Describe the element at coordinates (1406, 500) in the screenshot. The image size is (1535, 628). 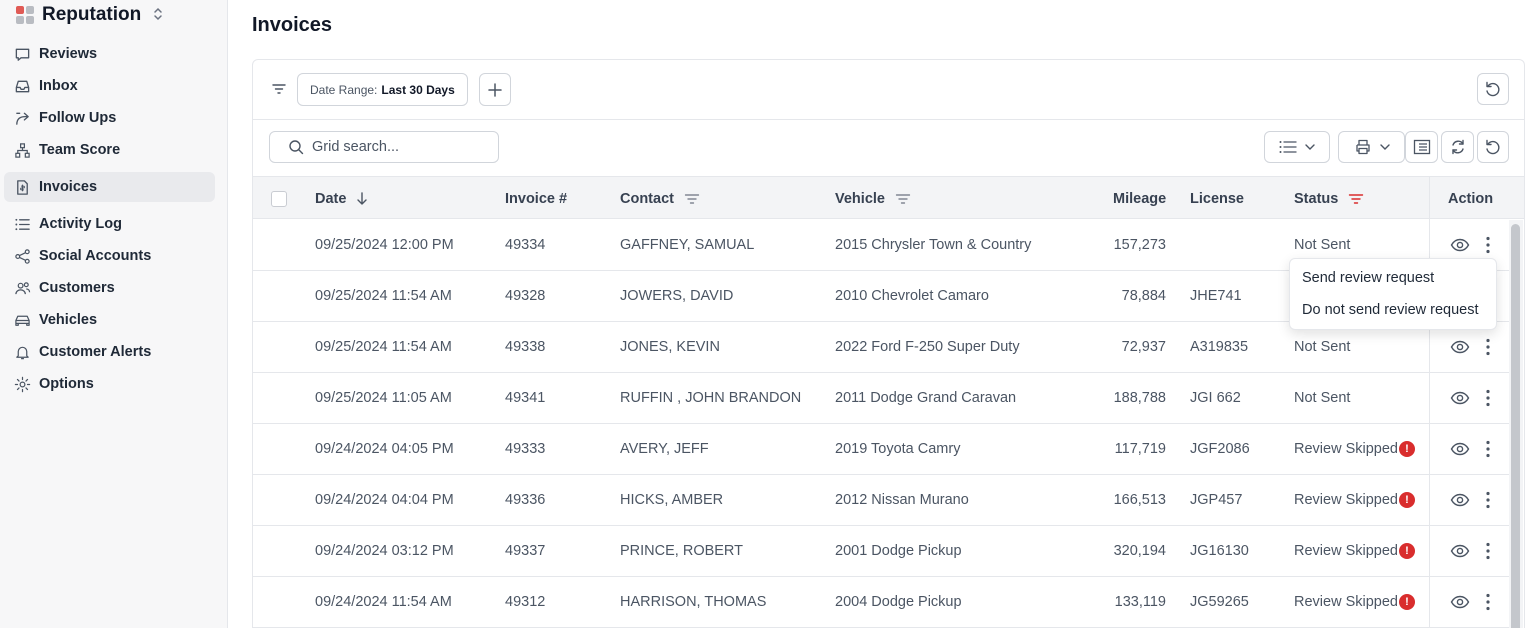
I see `alert-icon: !` at that location.